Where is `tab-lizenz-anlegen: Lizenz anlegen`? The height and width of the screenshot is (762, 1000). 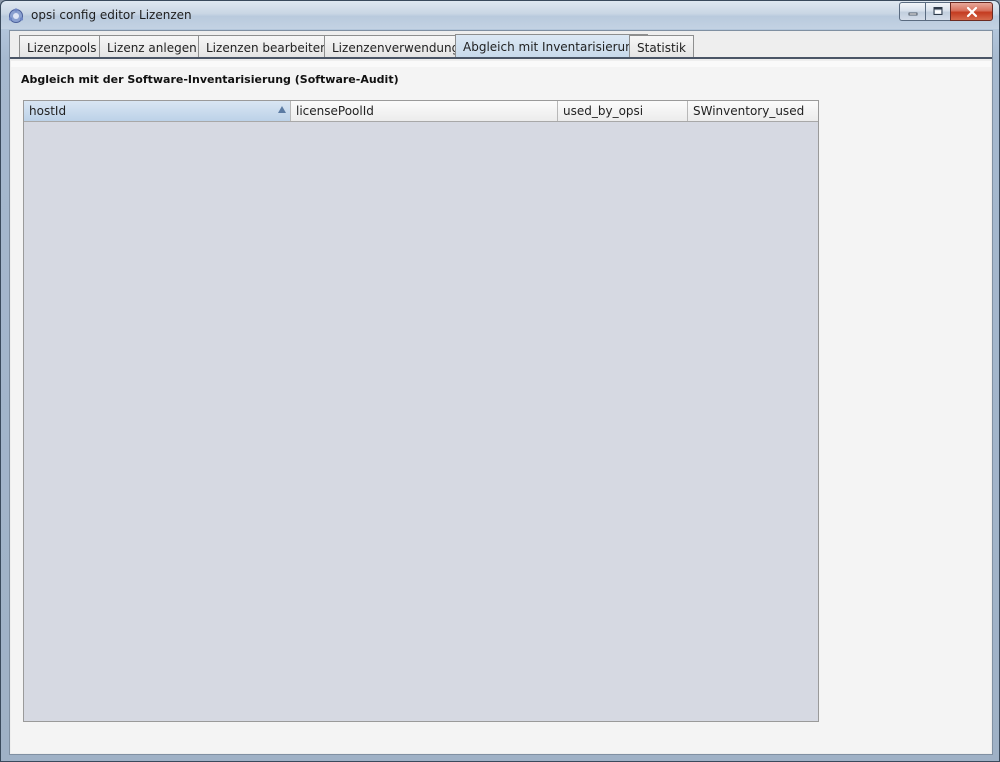 tab-lizenz-anlegen: Lizenz anlegen is located at coordinates (152, 47).